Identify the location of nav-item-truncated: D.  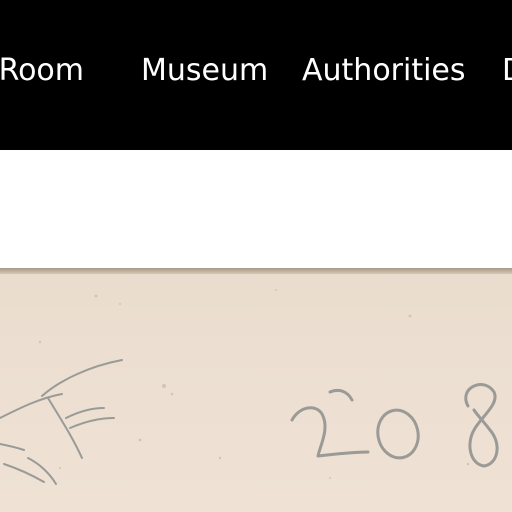
(507, 71).